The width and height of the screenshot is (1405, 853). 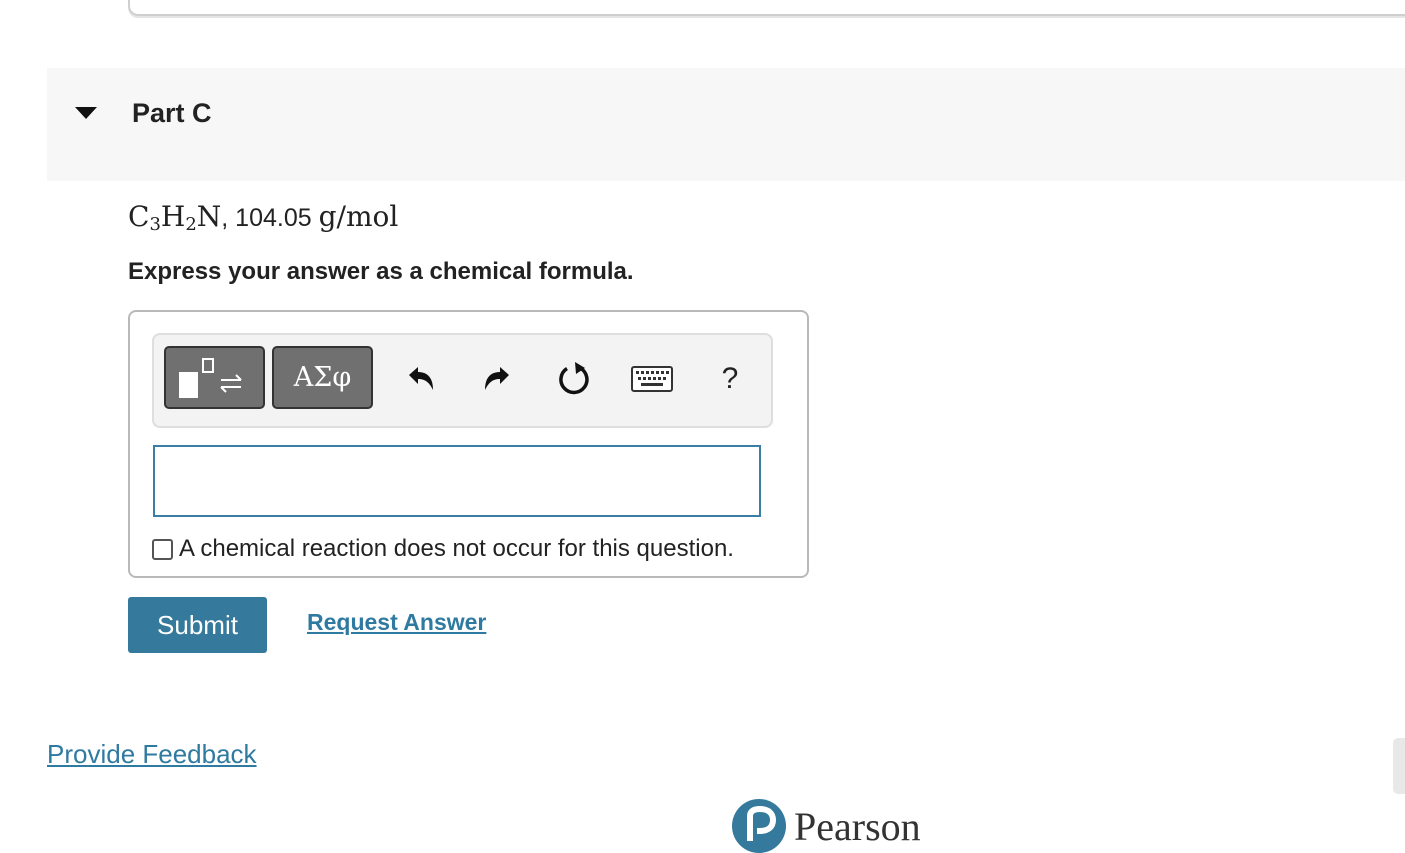 I want to click on part-title: Part C, so click(x=172, y=113).